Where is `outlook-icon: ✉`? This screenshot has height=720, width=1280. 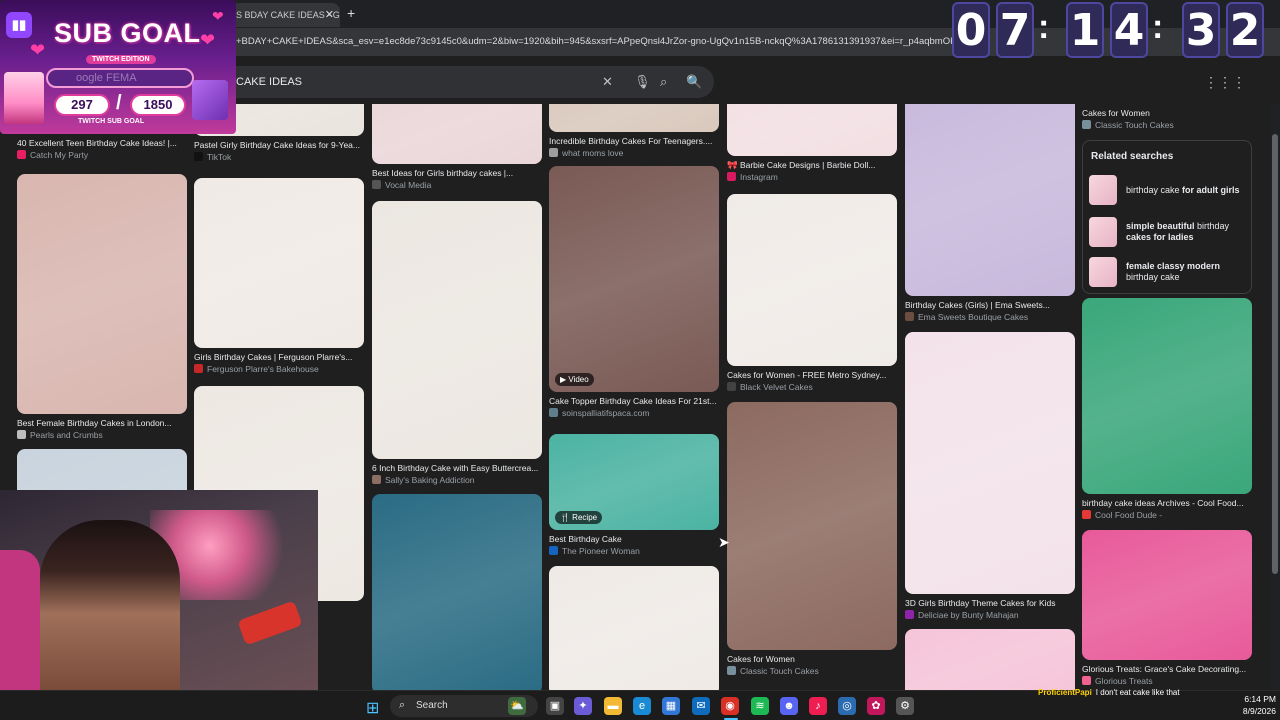
outlook-icon: ✉ is located at coordinates (701, 706).